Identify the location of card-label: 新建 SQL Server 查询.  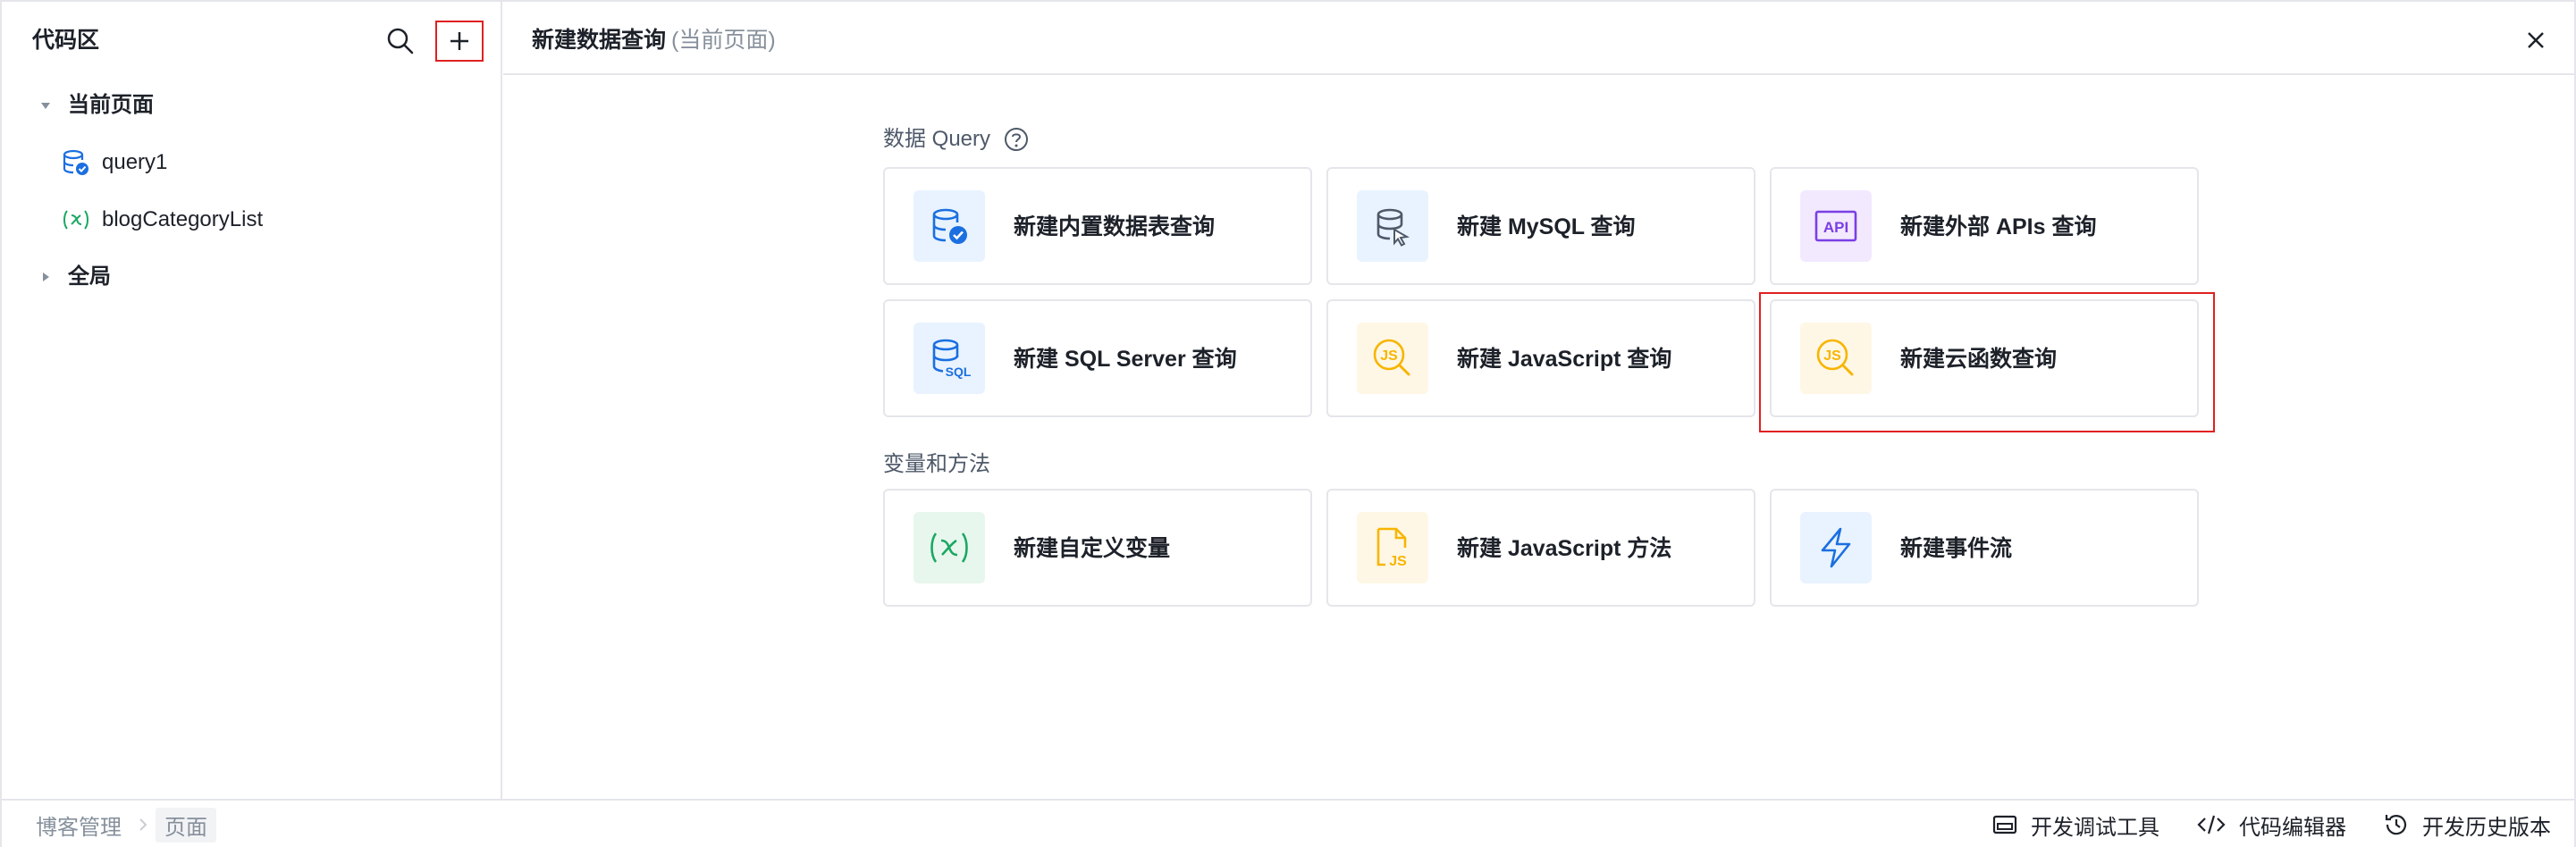
(1126, 360).